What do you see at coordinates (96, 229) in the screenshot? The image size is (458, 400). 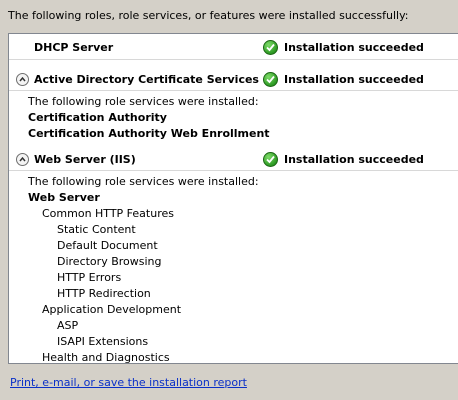 I see `tree-item: Static Content` at bounding box center [96, 229].